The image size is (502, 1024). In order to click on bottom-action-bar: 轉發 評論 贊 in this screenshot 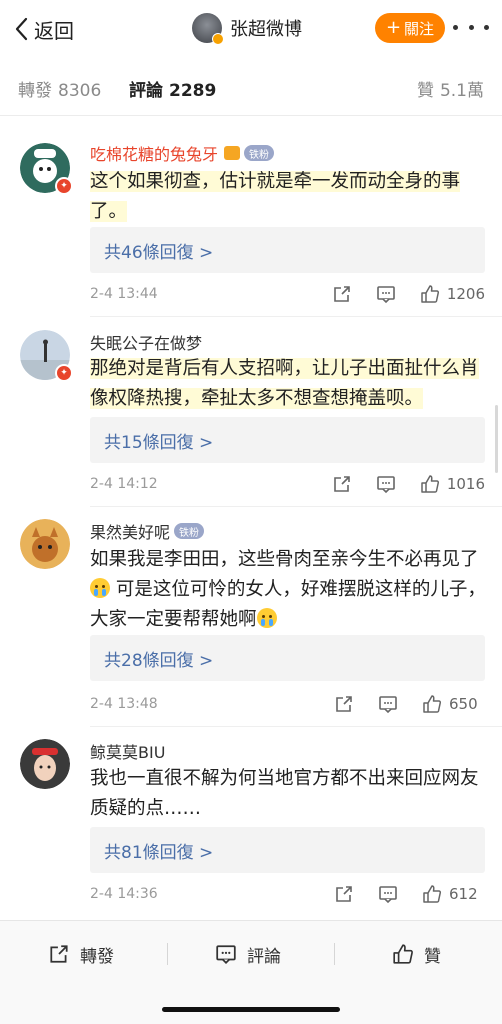, I will do `click(251, 972)`.